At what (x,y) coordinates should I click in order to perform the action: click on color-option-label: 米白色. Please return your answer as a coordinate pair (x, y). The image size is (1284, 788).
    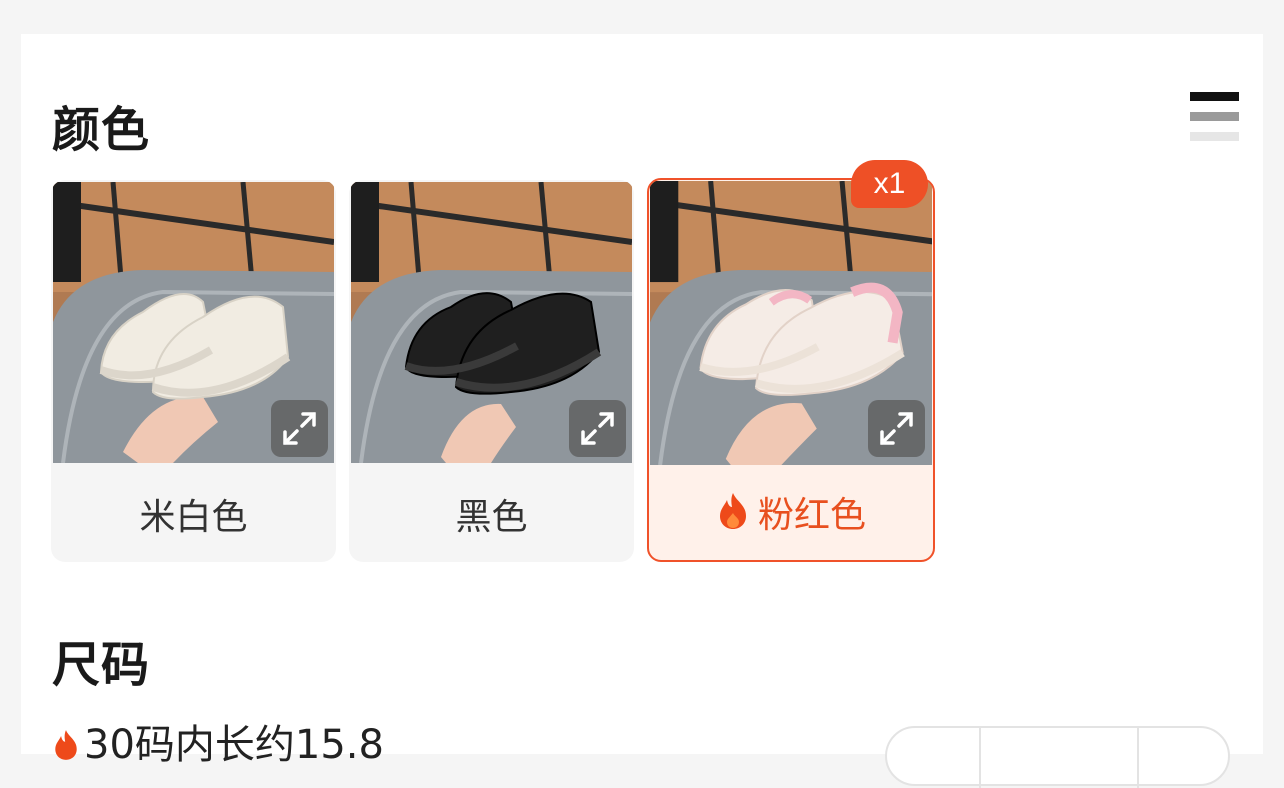
    Looking at the image, I should click on (193, 517).